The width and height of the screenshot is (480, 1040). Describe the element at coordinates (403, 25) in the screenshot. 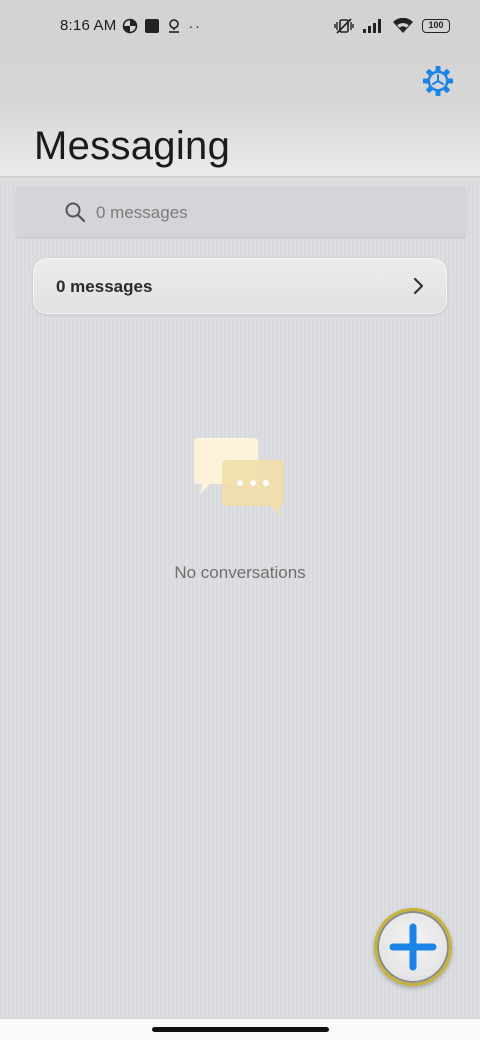

I see `wifi-icon` at that location.